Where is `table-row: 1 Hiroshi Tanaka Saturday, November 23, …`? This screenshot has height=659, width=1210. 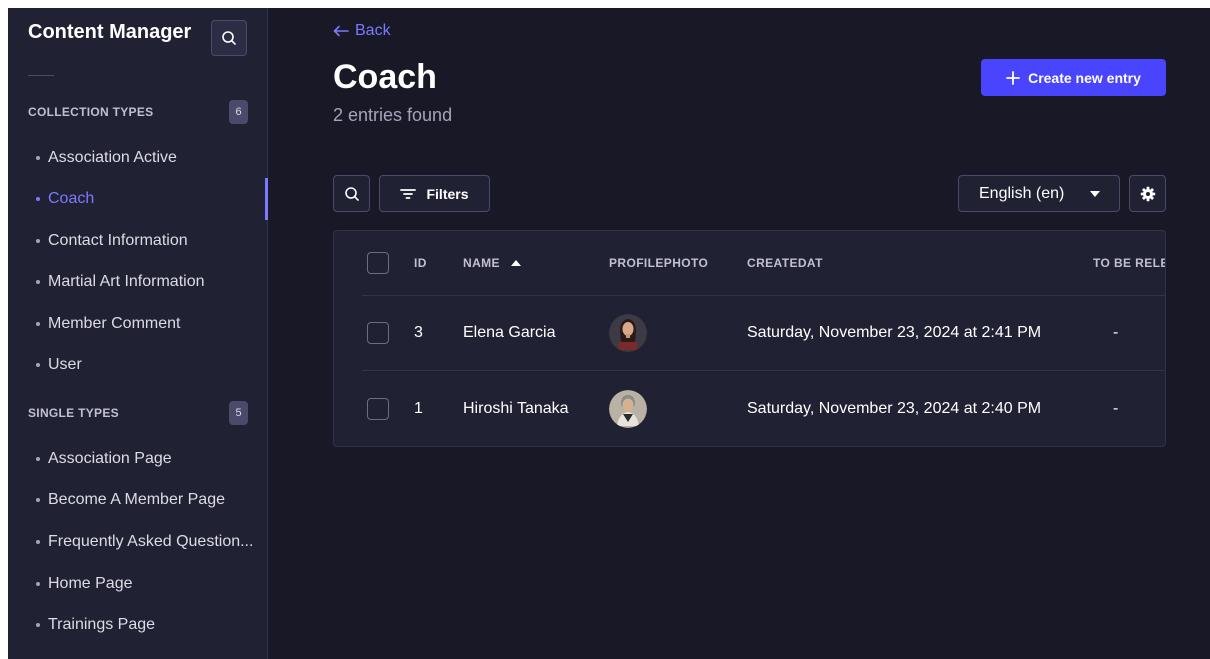 table-row: 1 Hiroshi Tanaka Saturday, November 23, … is located at coordinates (763, 408).